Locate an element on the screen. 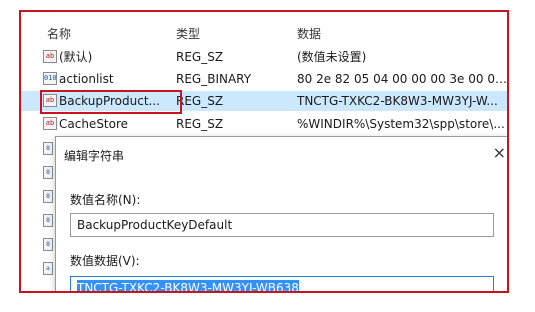 The width and height of the screenshot is (535, 312). close-icon: × is located at coordinates (499, 152).